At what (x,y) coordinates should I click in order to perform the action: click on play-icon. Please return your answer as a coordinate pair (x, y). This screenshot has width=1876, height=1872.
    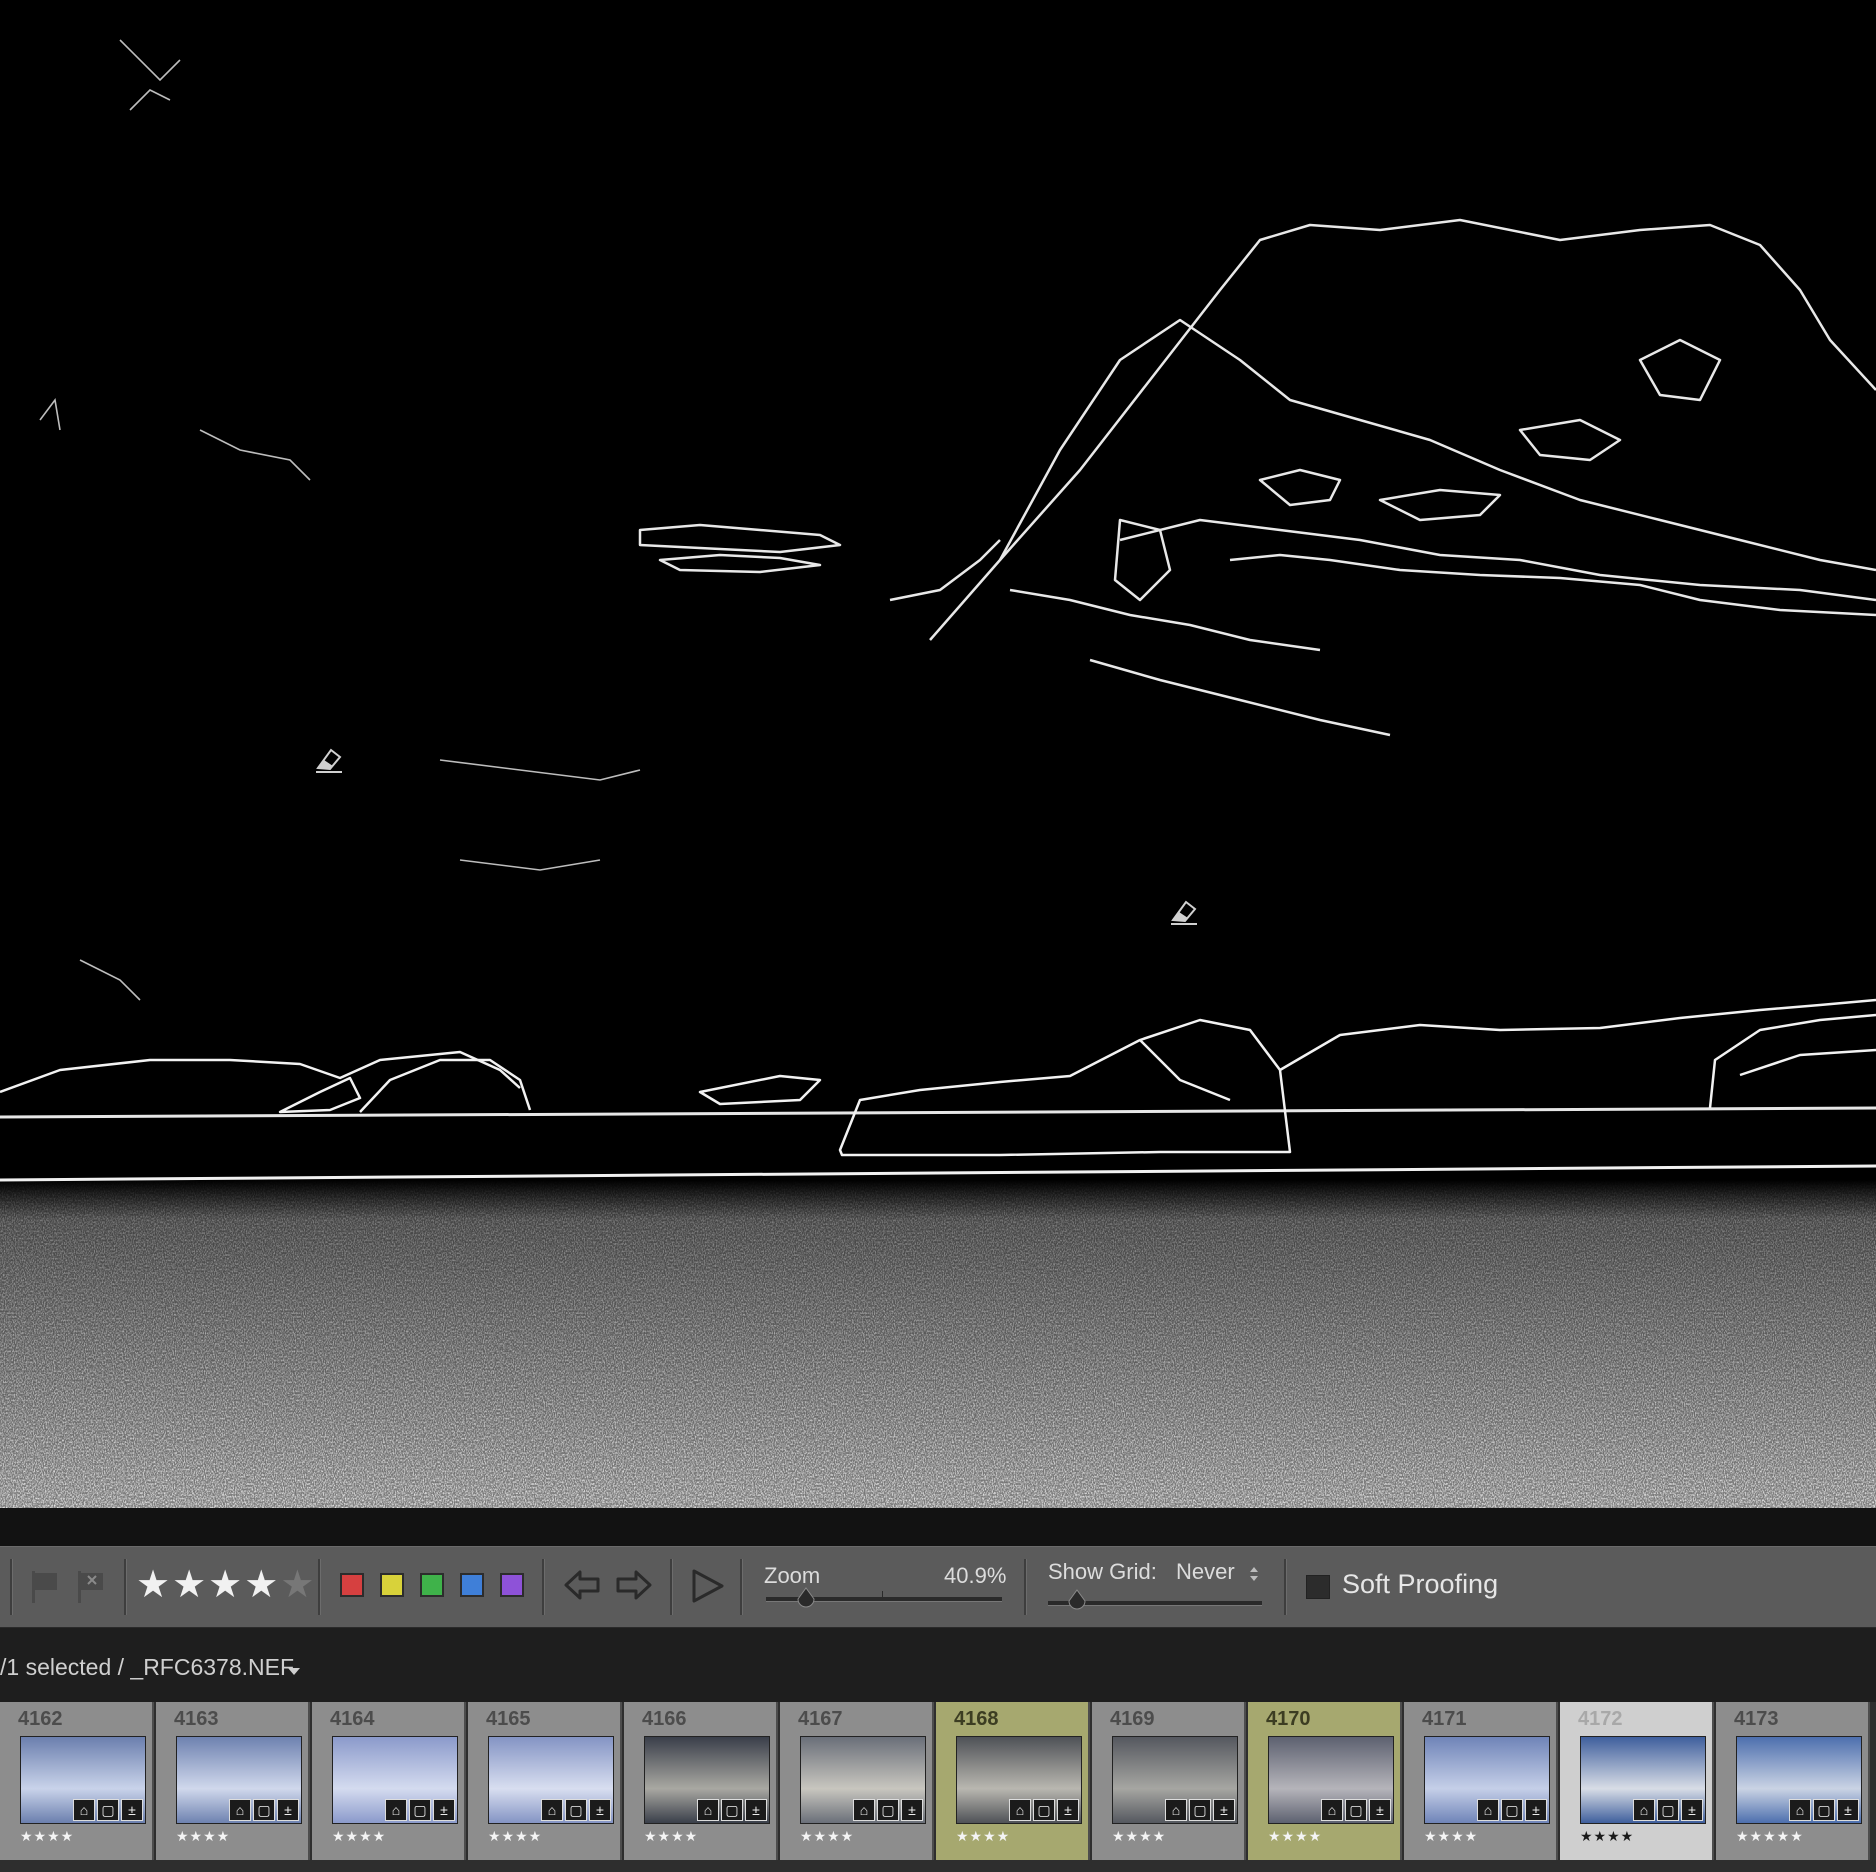
    Looking at the image, I should click on (707, 1588).